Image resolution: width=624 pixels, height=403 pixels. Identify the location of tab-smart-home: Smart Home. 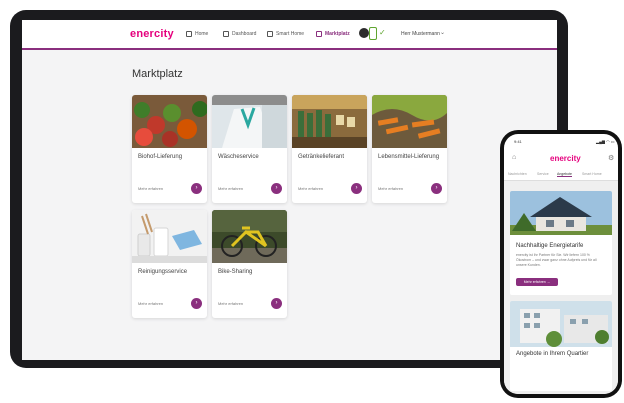
(592, 174).